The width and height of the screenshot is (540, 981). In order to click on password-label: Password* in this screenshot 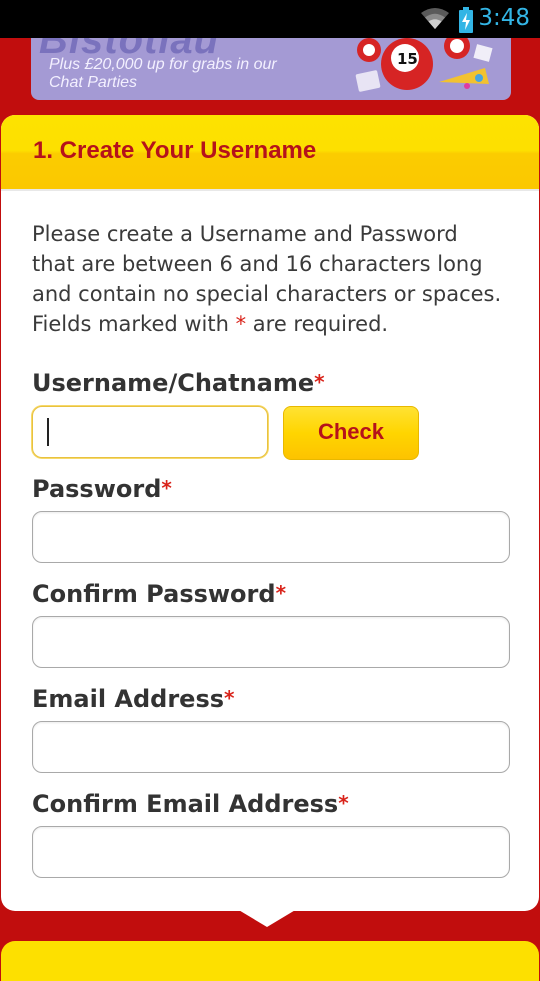, I will do `click(102, 489)`.